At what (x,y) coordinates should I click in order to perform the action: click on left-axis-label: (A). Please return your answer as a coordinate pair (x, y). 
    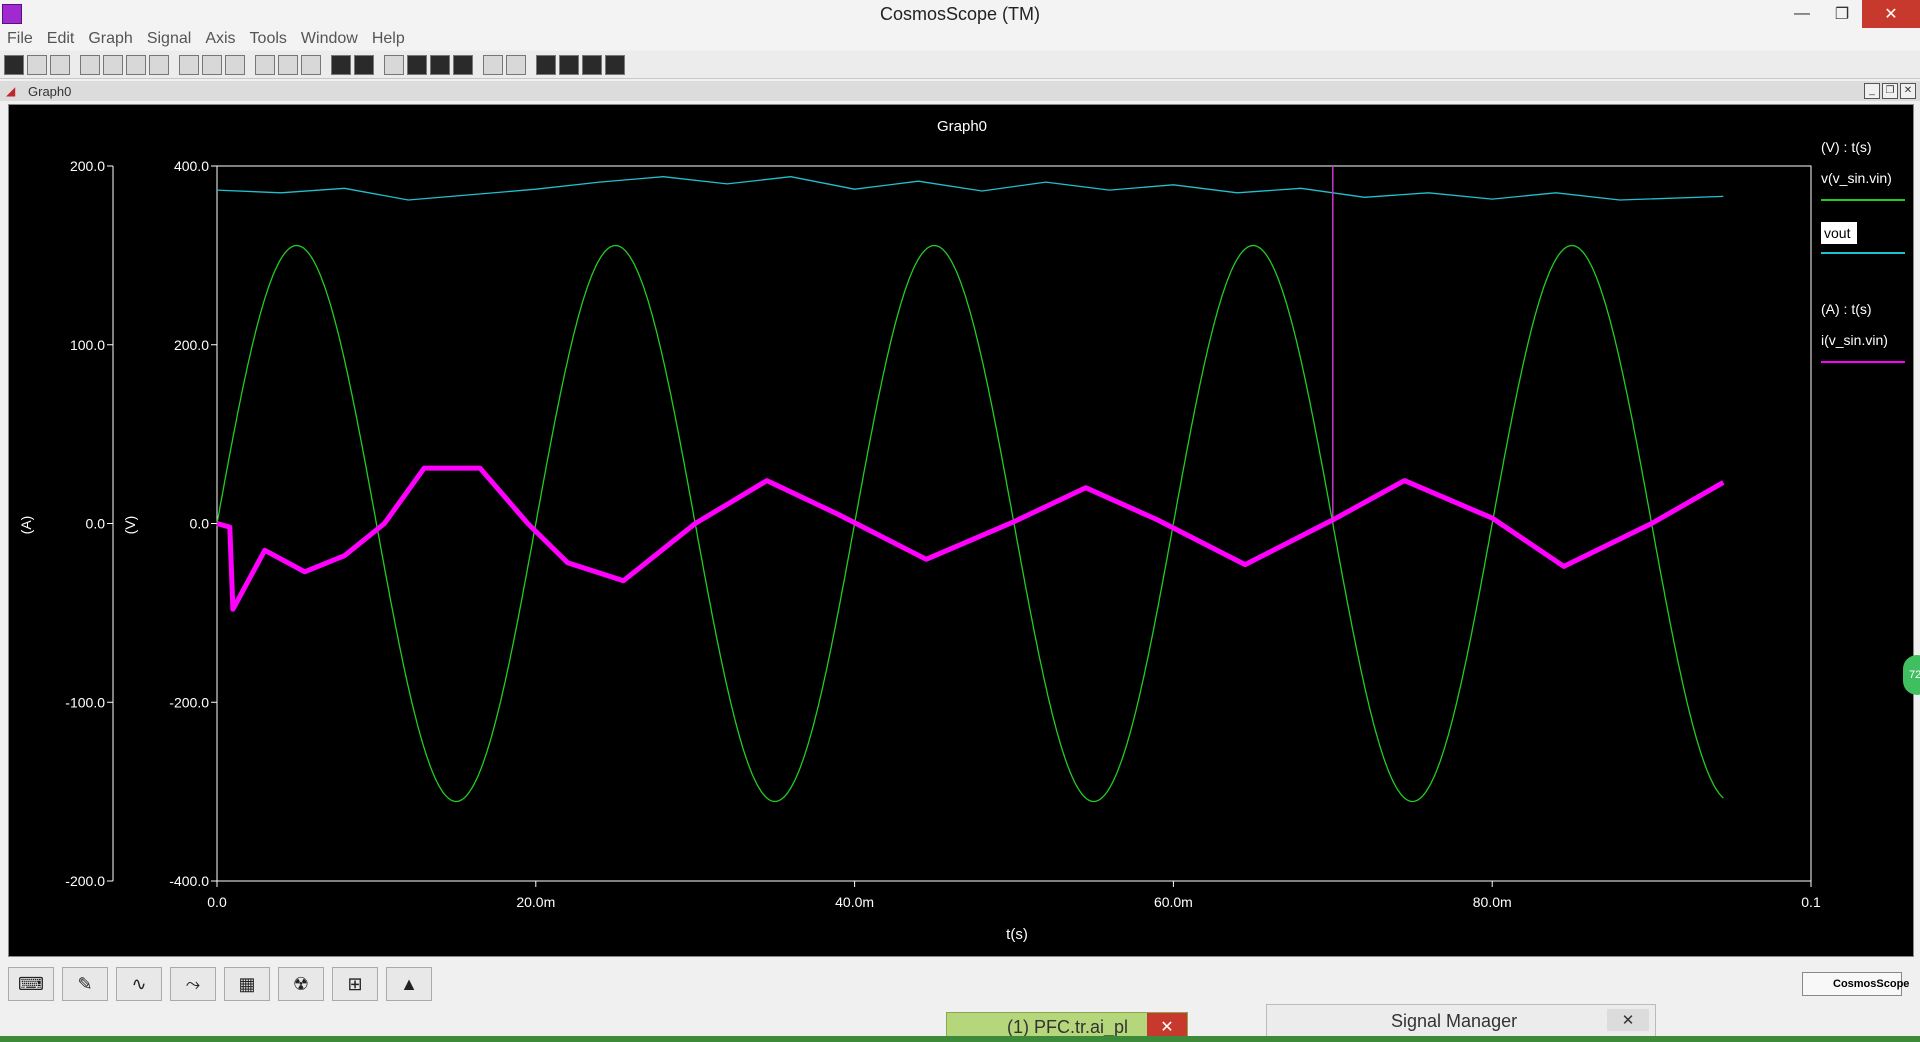
    Looking at the image, I should click on (26, 525).